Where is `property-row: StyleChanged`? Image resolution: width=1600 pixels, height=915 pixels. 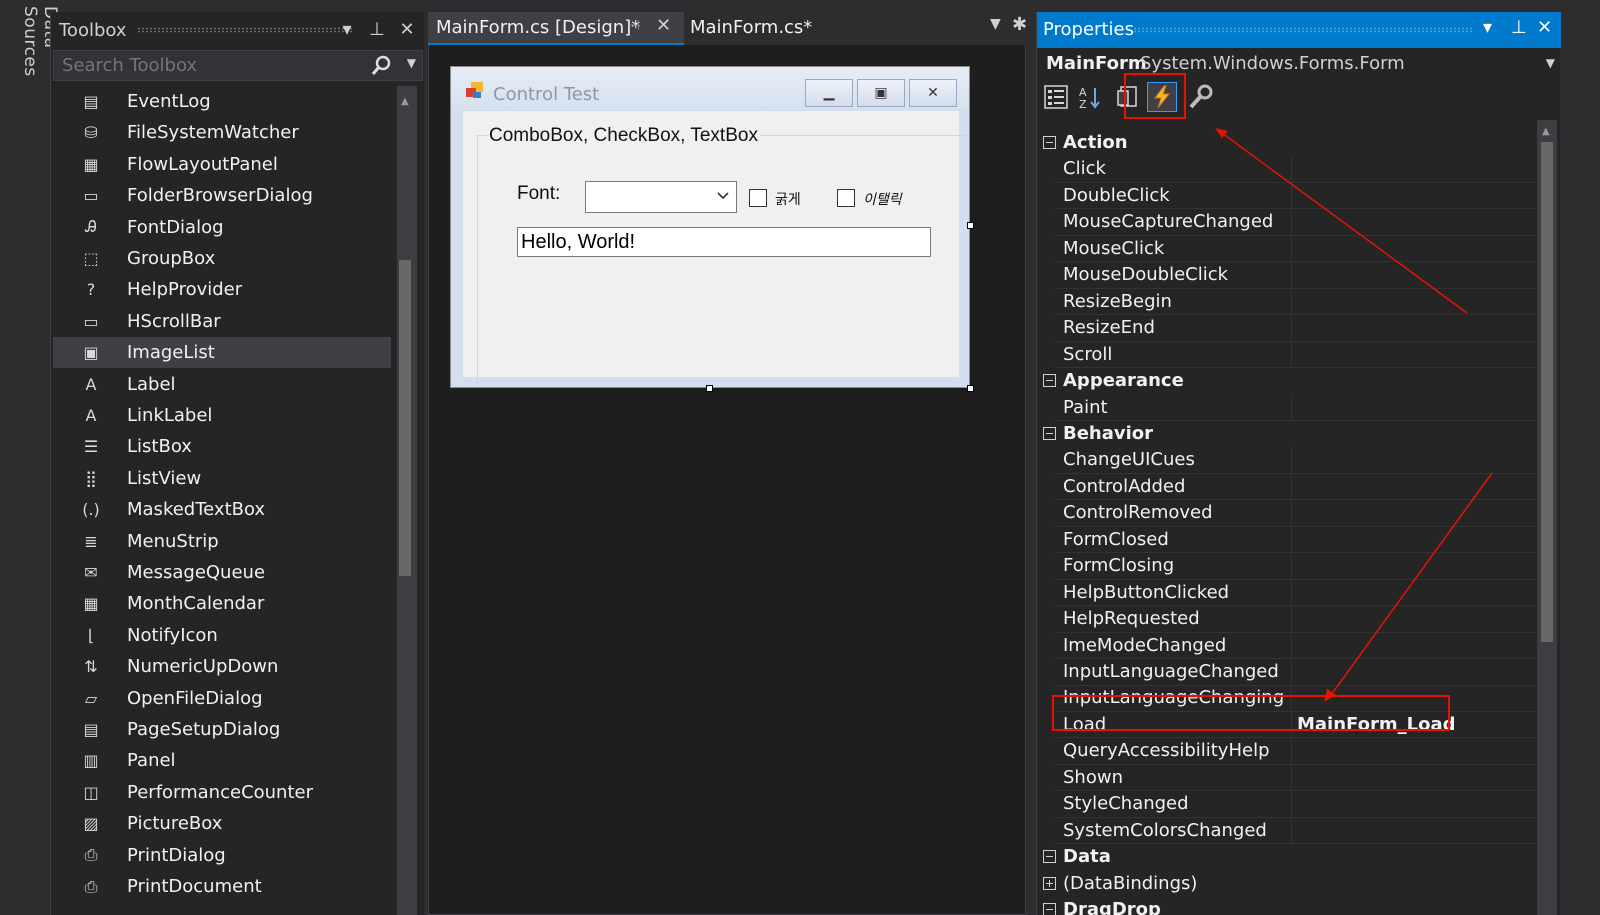
property-row: StyleChanged is located at coordinates (1286, 804).